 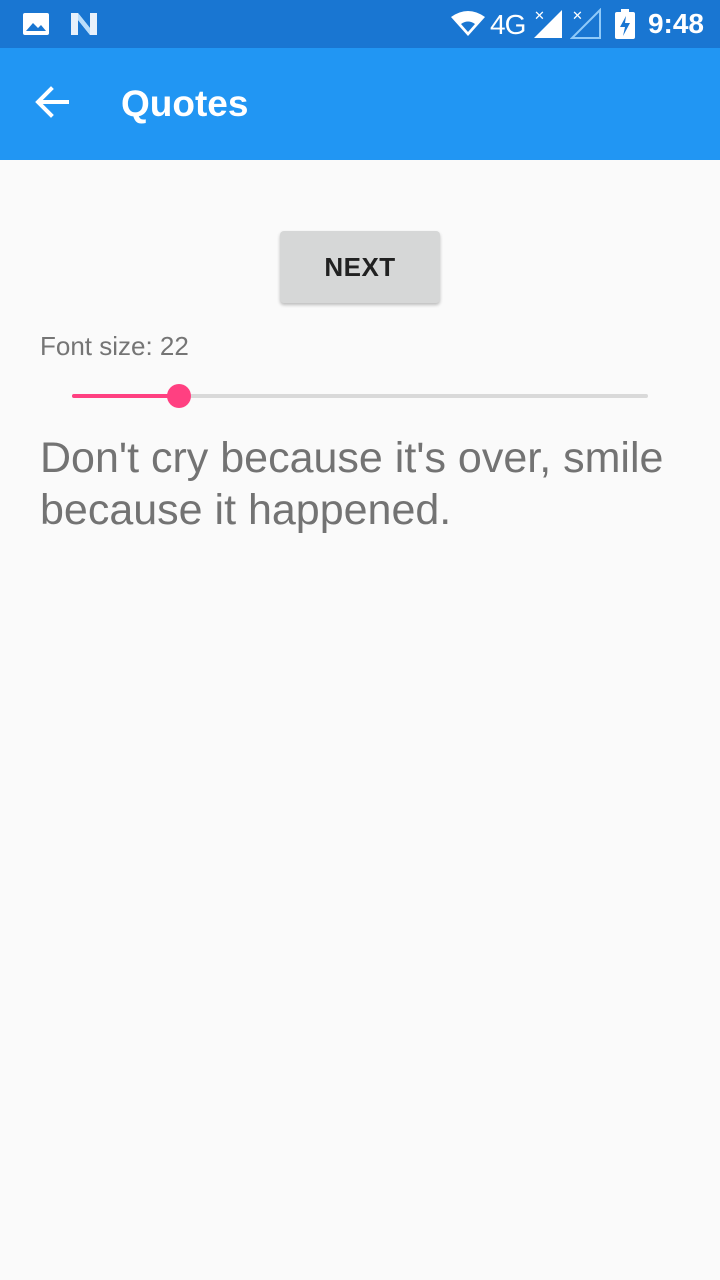 What do you see at coordinates (675, 23) in the screenshot?
I see `status-time: 9:48` at bounding box center [675, 23].